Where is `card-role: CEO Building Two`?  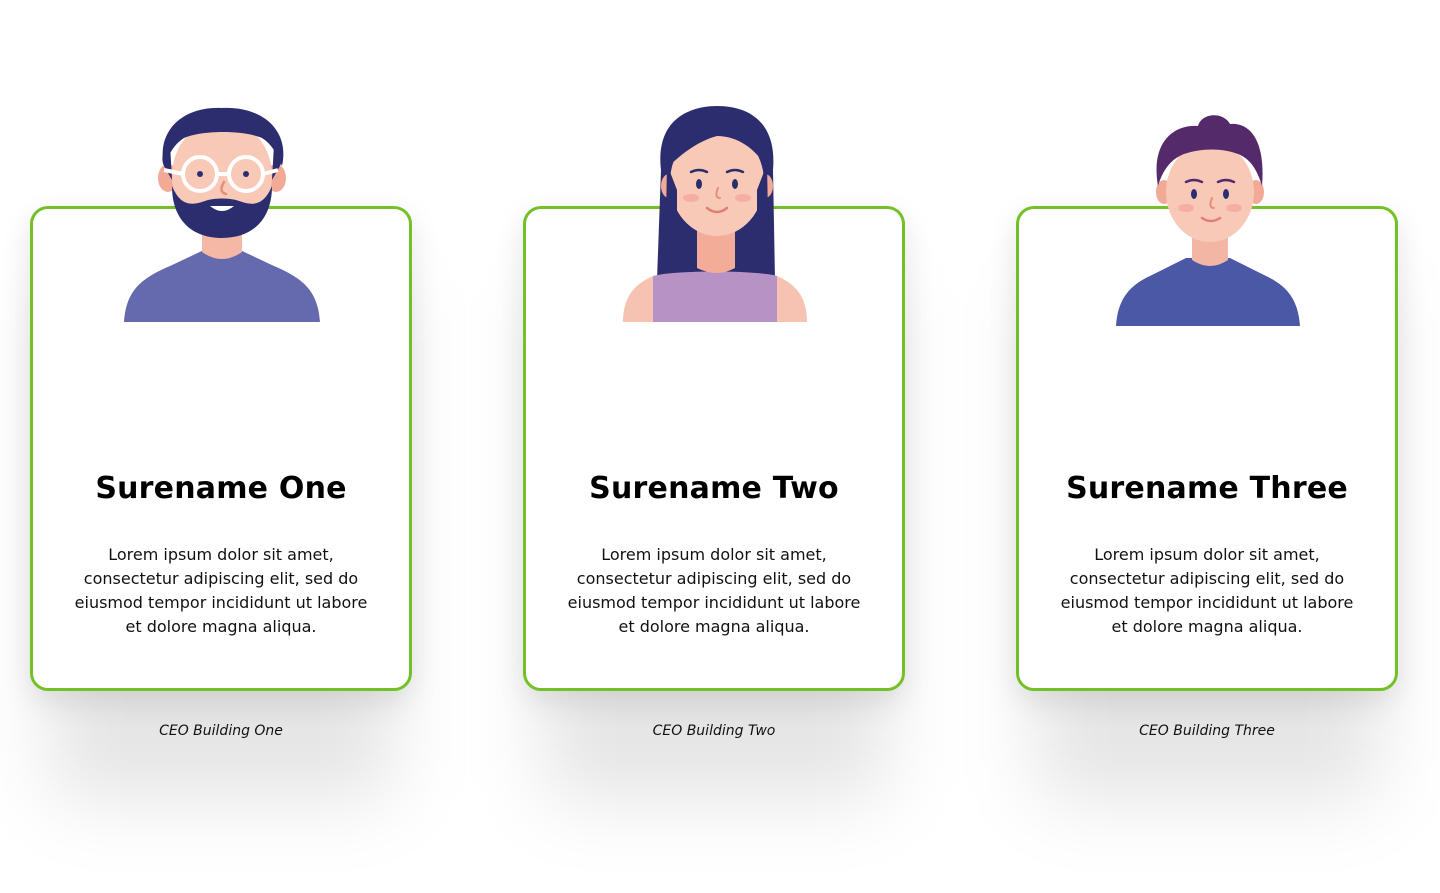
card-role: CEO Building Two is located at coordinates (714, 731).